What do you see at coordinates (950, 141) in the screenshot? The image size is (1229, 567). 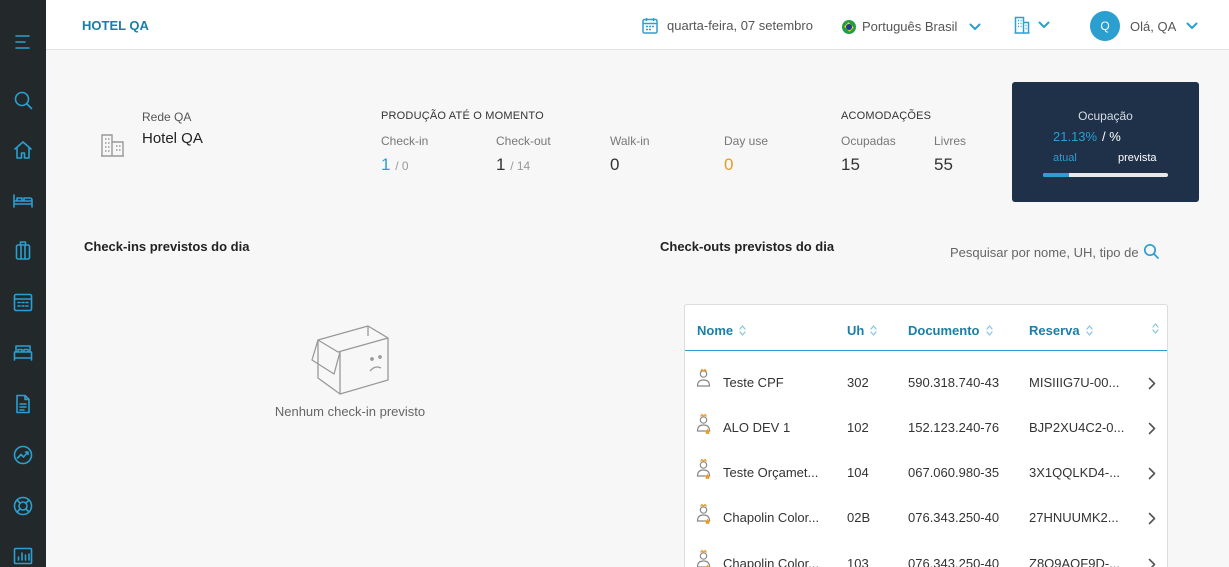 I see `free-label: Livres` at bounding box center [950, 141].